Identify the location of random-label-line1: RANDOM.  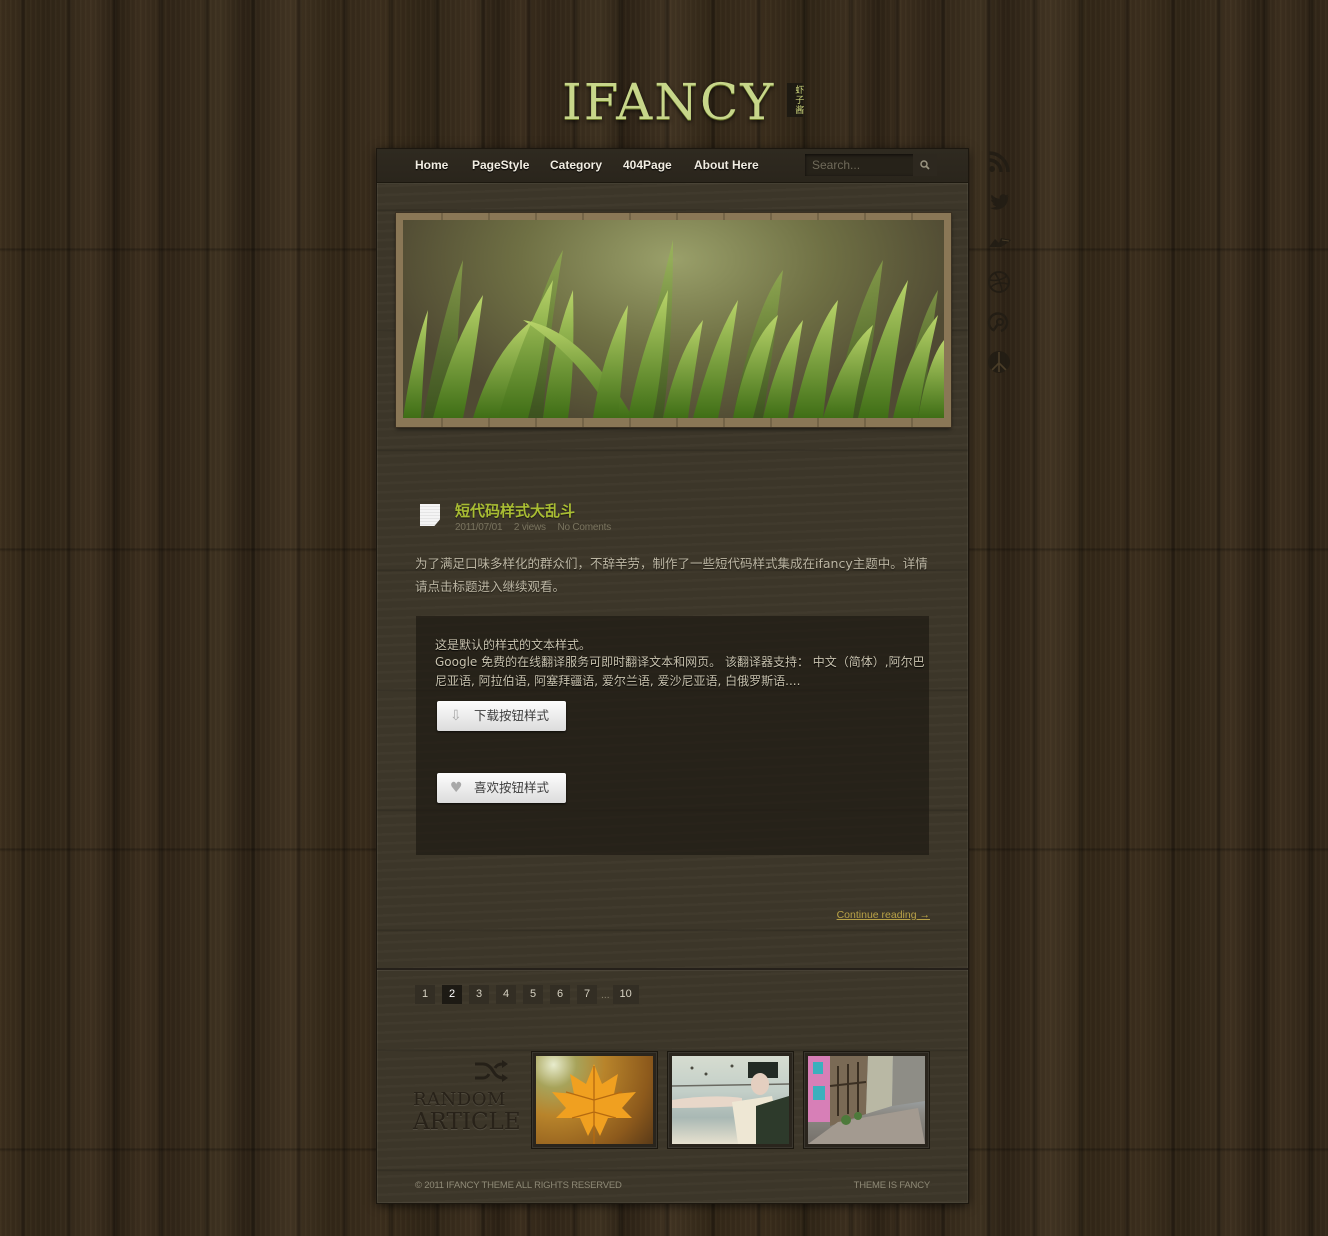
(459, 1099).